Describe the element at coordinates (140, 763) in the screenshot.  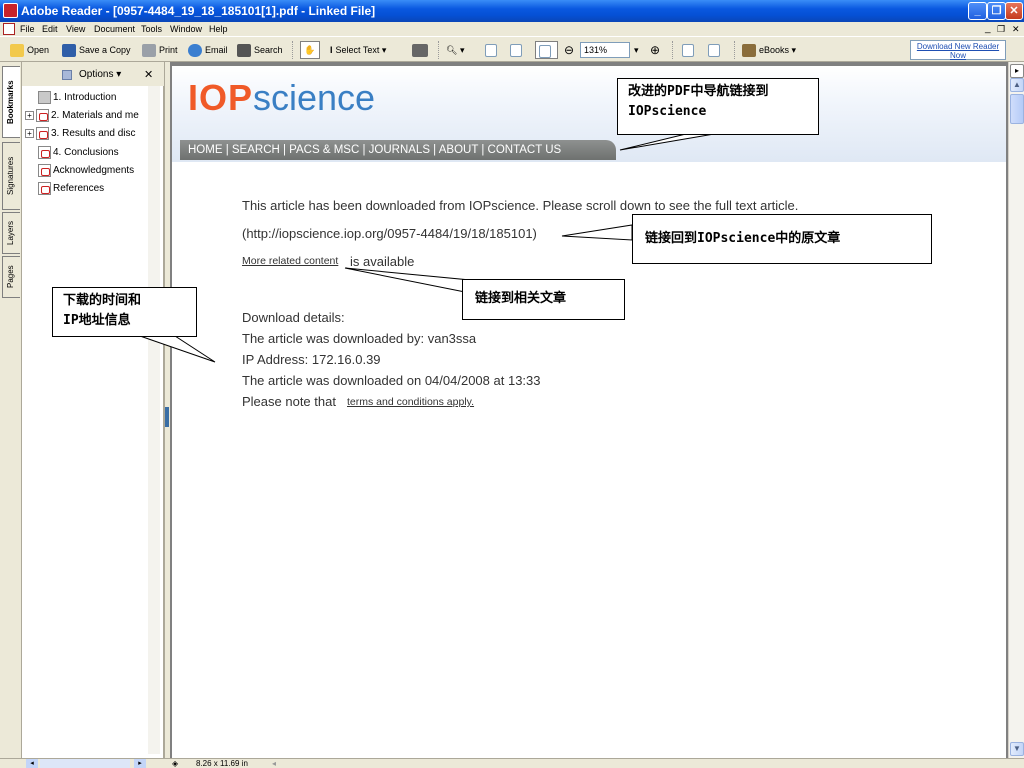
I see `scroll-right-button: ▸` at that location.